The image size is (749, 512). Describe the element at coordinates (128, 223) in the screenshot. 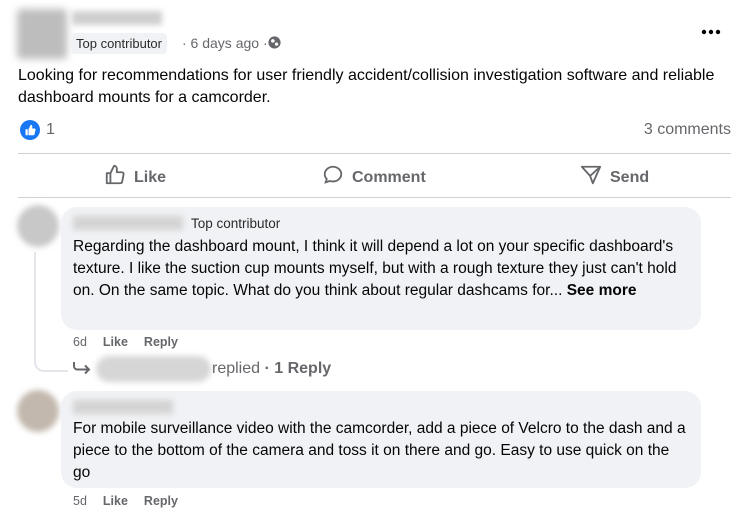

I see `commenter-name-blurred` at that location.